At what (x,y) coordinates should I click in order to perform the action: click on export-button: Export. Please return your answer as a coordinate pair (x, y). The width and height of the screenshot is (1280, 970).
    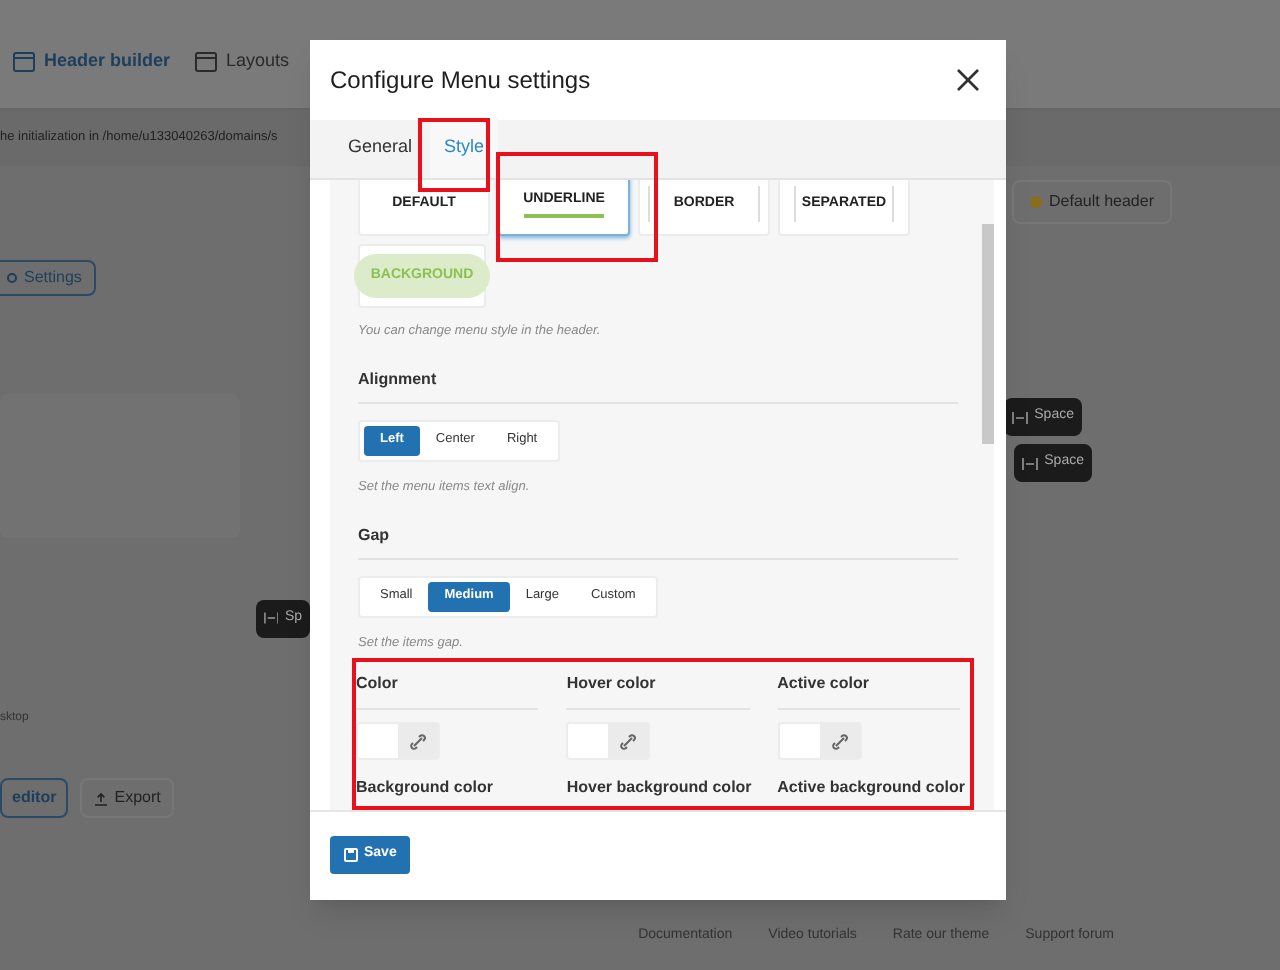
    Looking at the image, I should click on (127, 798).